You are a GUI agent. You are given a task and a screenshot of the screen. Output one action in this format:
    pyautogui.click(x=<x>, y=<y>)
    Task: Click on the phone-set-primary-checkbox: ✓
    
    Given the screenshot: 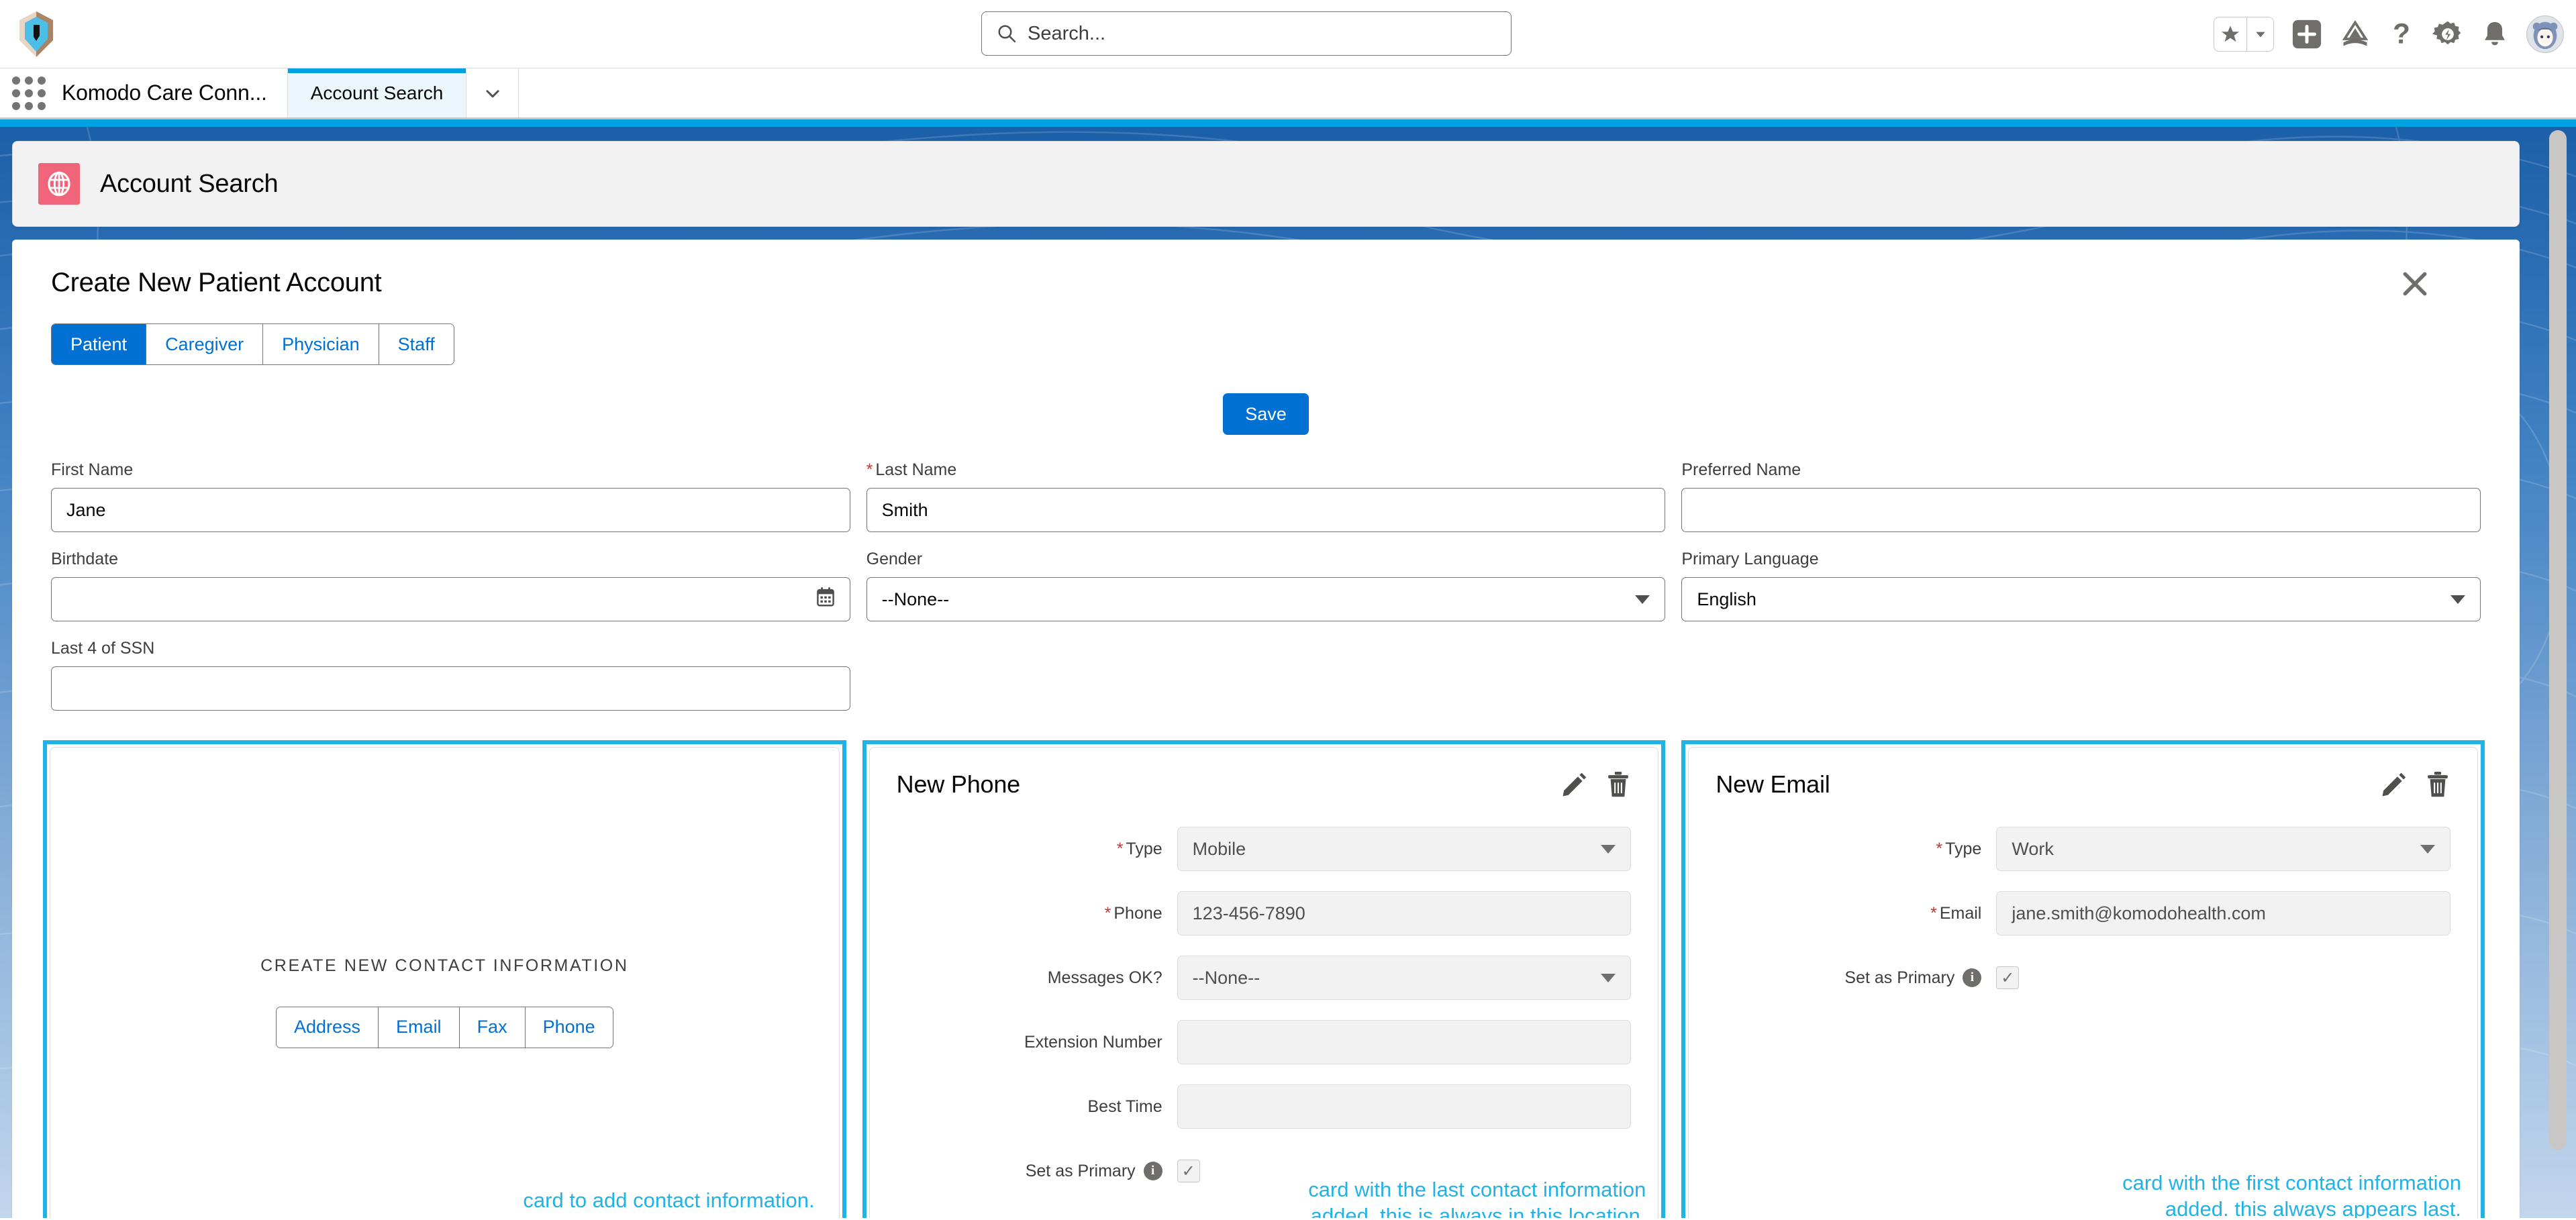 What is the action you would take?
    pyautogui.click(x=1188, y=1171)
    